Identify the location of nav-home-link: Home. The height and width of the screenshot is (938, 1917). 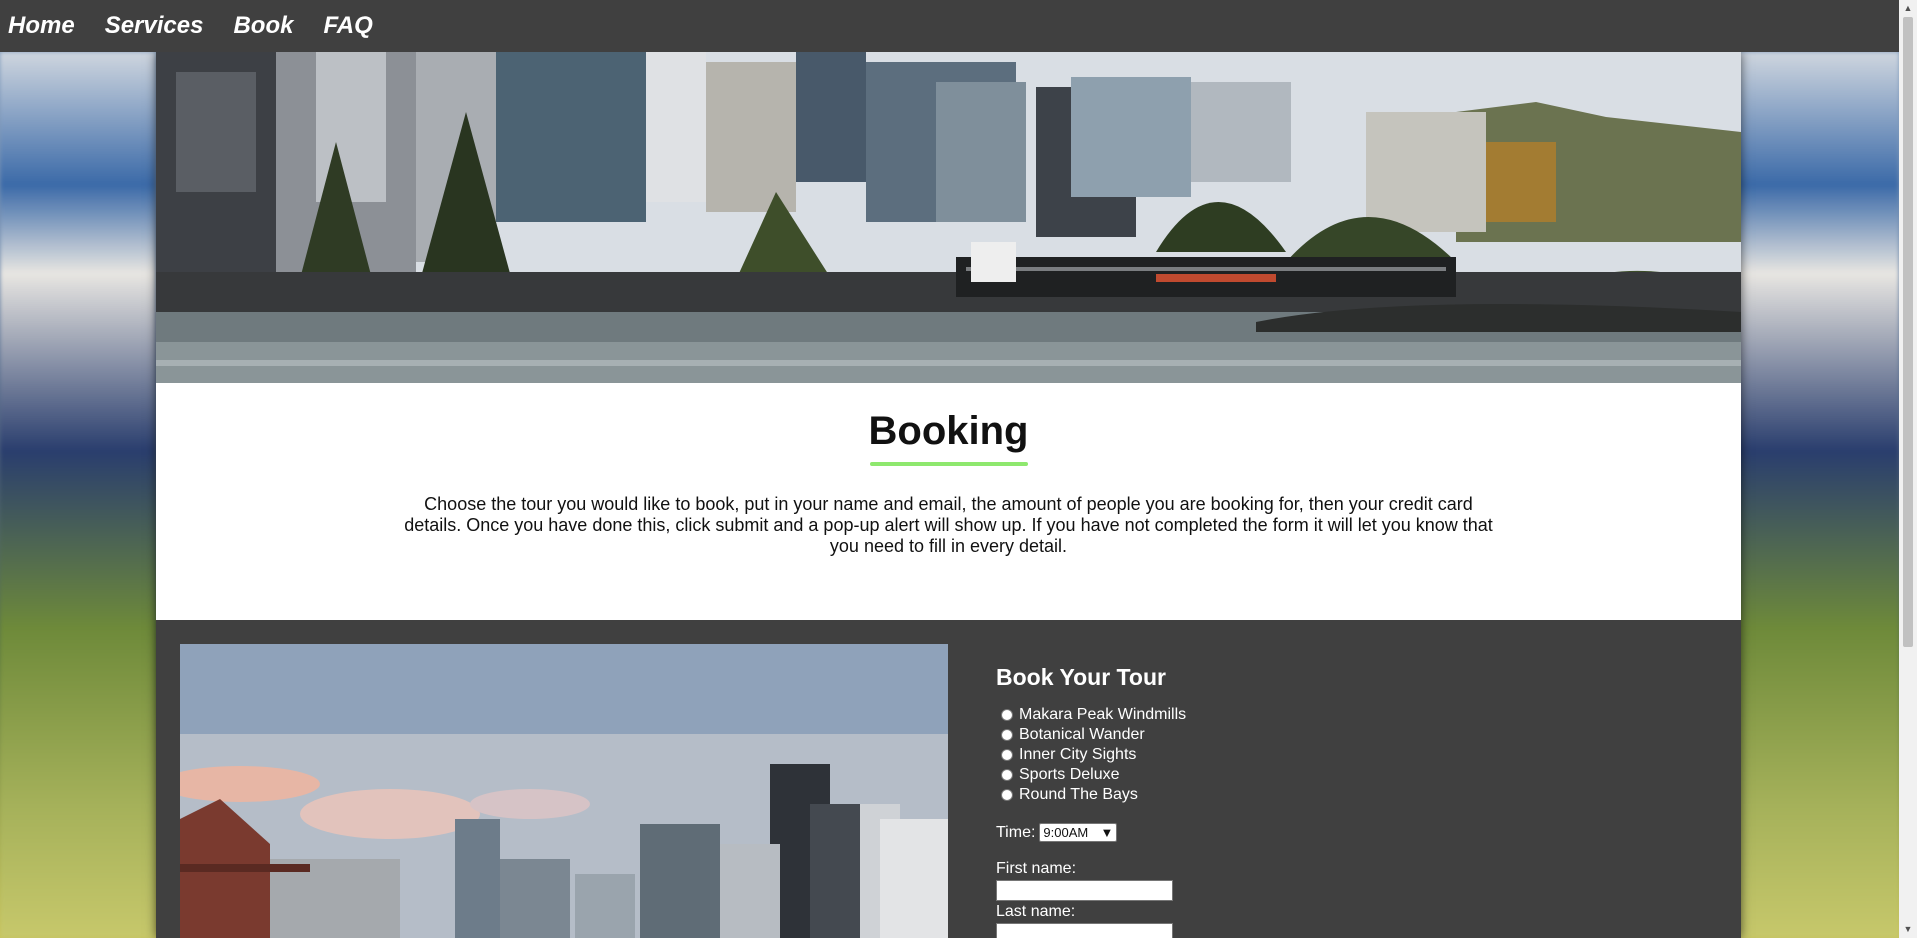
(41, 26).